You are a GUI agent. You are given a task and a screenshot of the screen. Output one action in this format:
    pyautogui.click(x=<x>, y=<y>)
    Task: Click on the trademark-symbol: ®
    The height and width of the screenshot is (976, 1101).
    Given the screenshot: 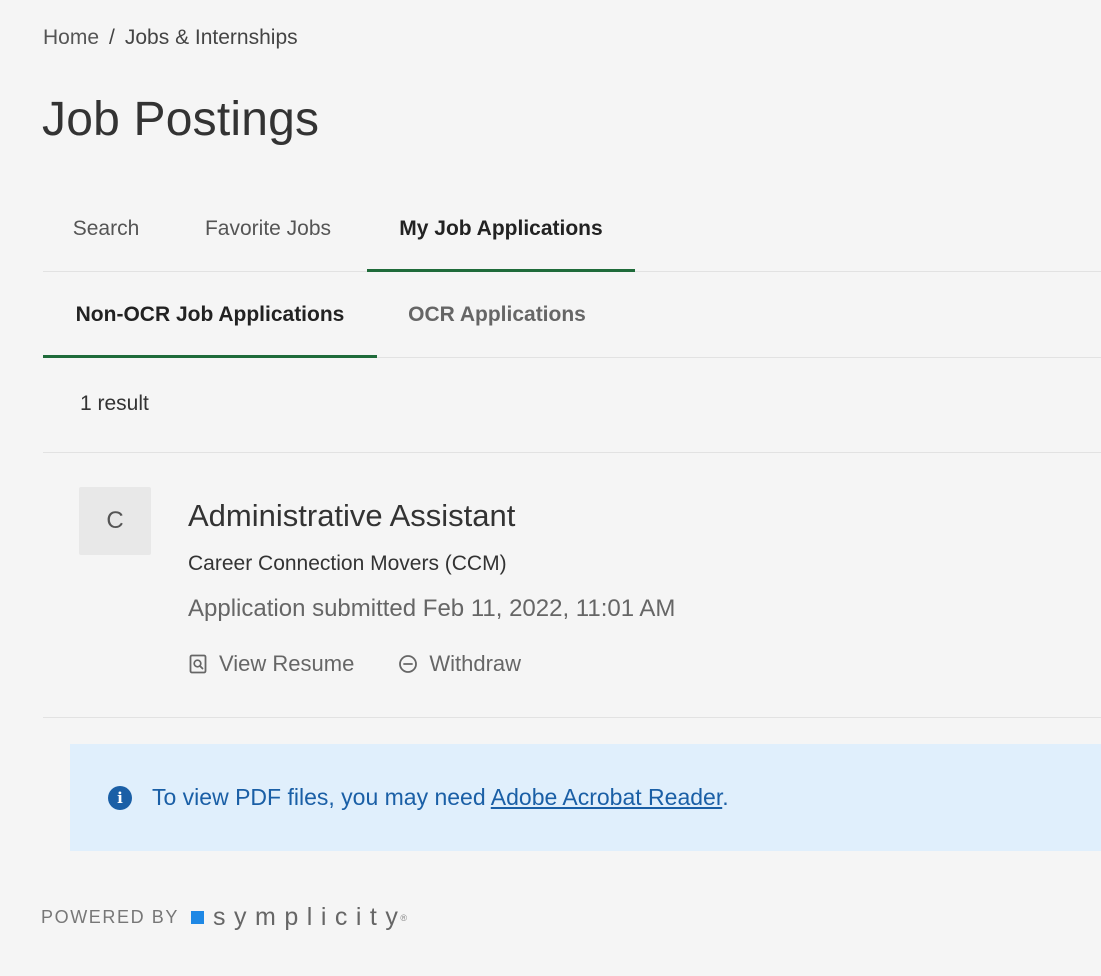 What is the action you would take?
    pyautogui.click(x=404, y=917)
    